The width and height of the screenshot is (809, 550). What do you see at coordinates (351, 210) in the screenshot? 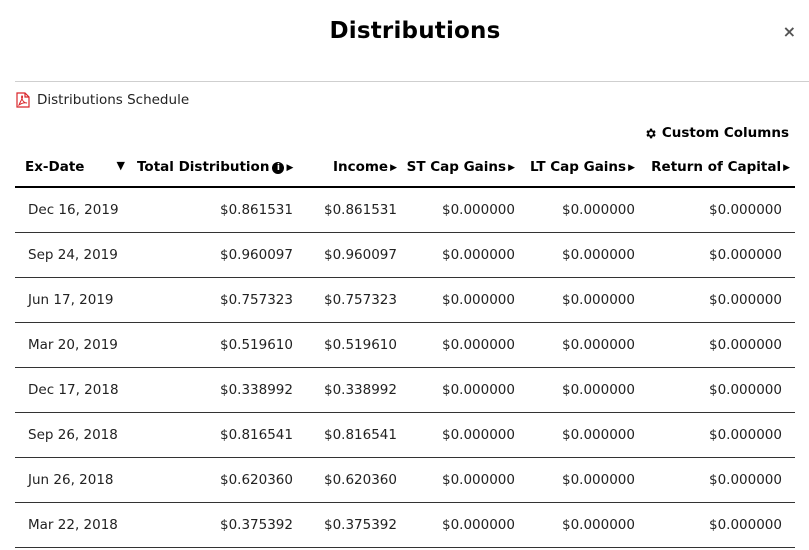
I see `cell-income: $0.861531` at bounding box center [351, 210].